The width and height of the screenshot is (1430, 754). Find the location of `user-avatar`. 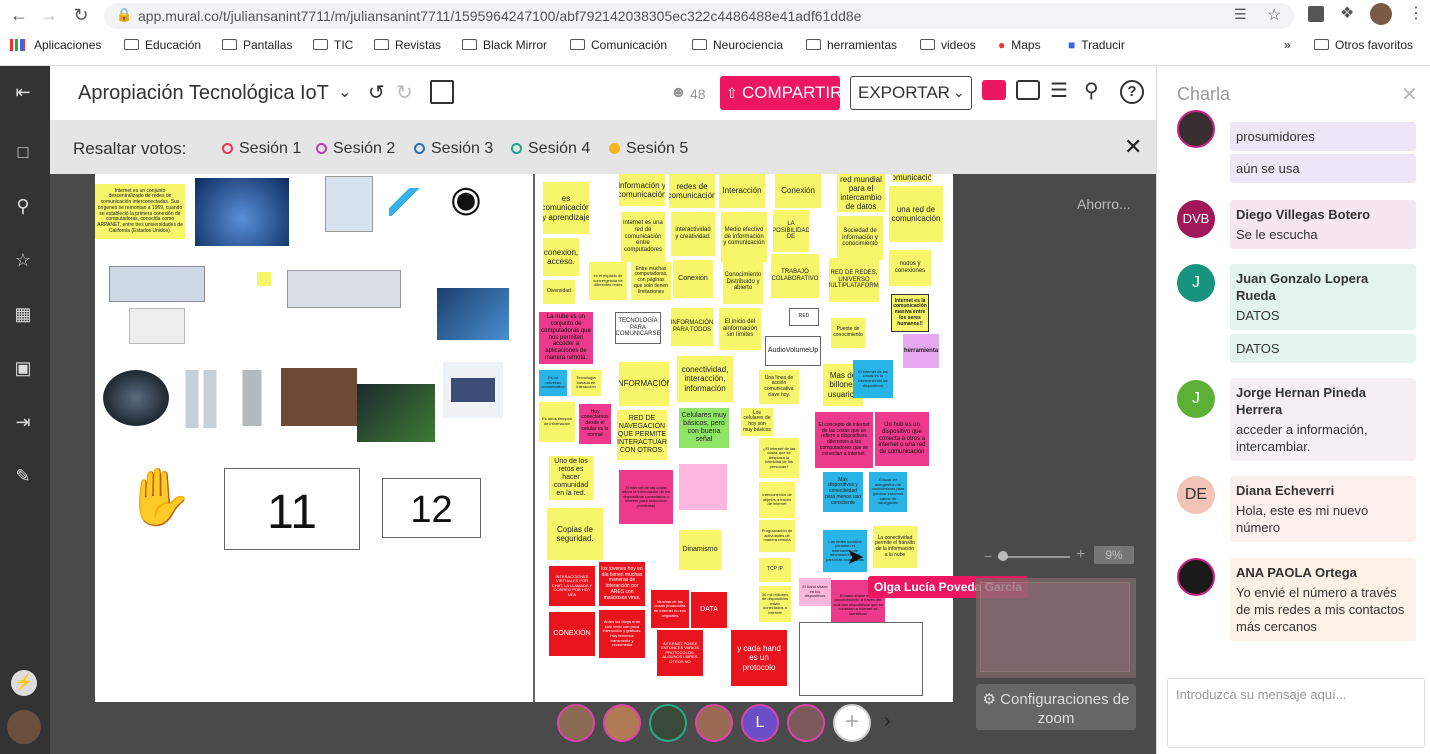

user-avatar is located at coordinates (24, 727).